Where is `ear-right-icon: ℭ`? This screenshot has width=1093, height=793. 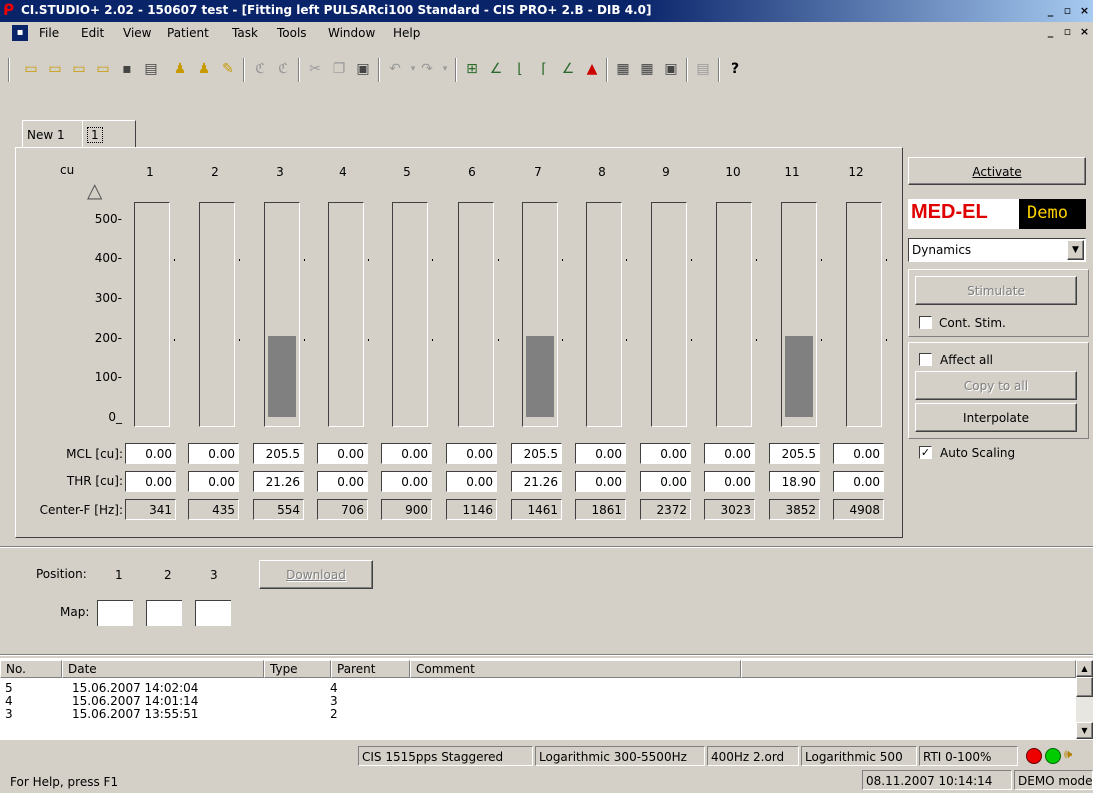 ear-right-icon: ℭ is located at coordinates (283, 69).